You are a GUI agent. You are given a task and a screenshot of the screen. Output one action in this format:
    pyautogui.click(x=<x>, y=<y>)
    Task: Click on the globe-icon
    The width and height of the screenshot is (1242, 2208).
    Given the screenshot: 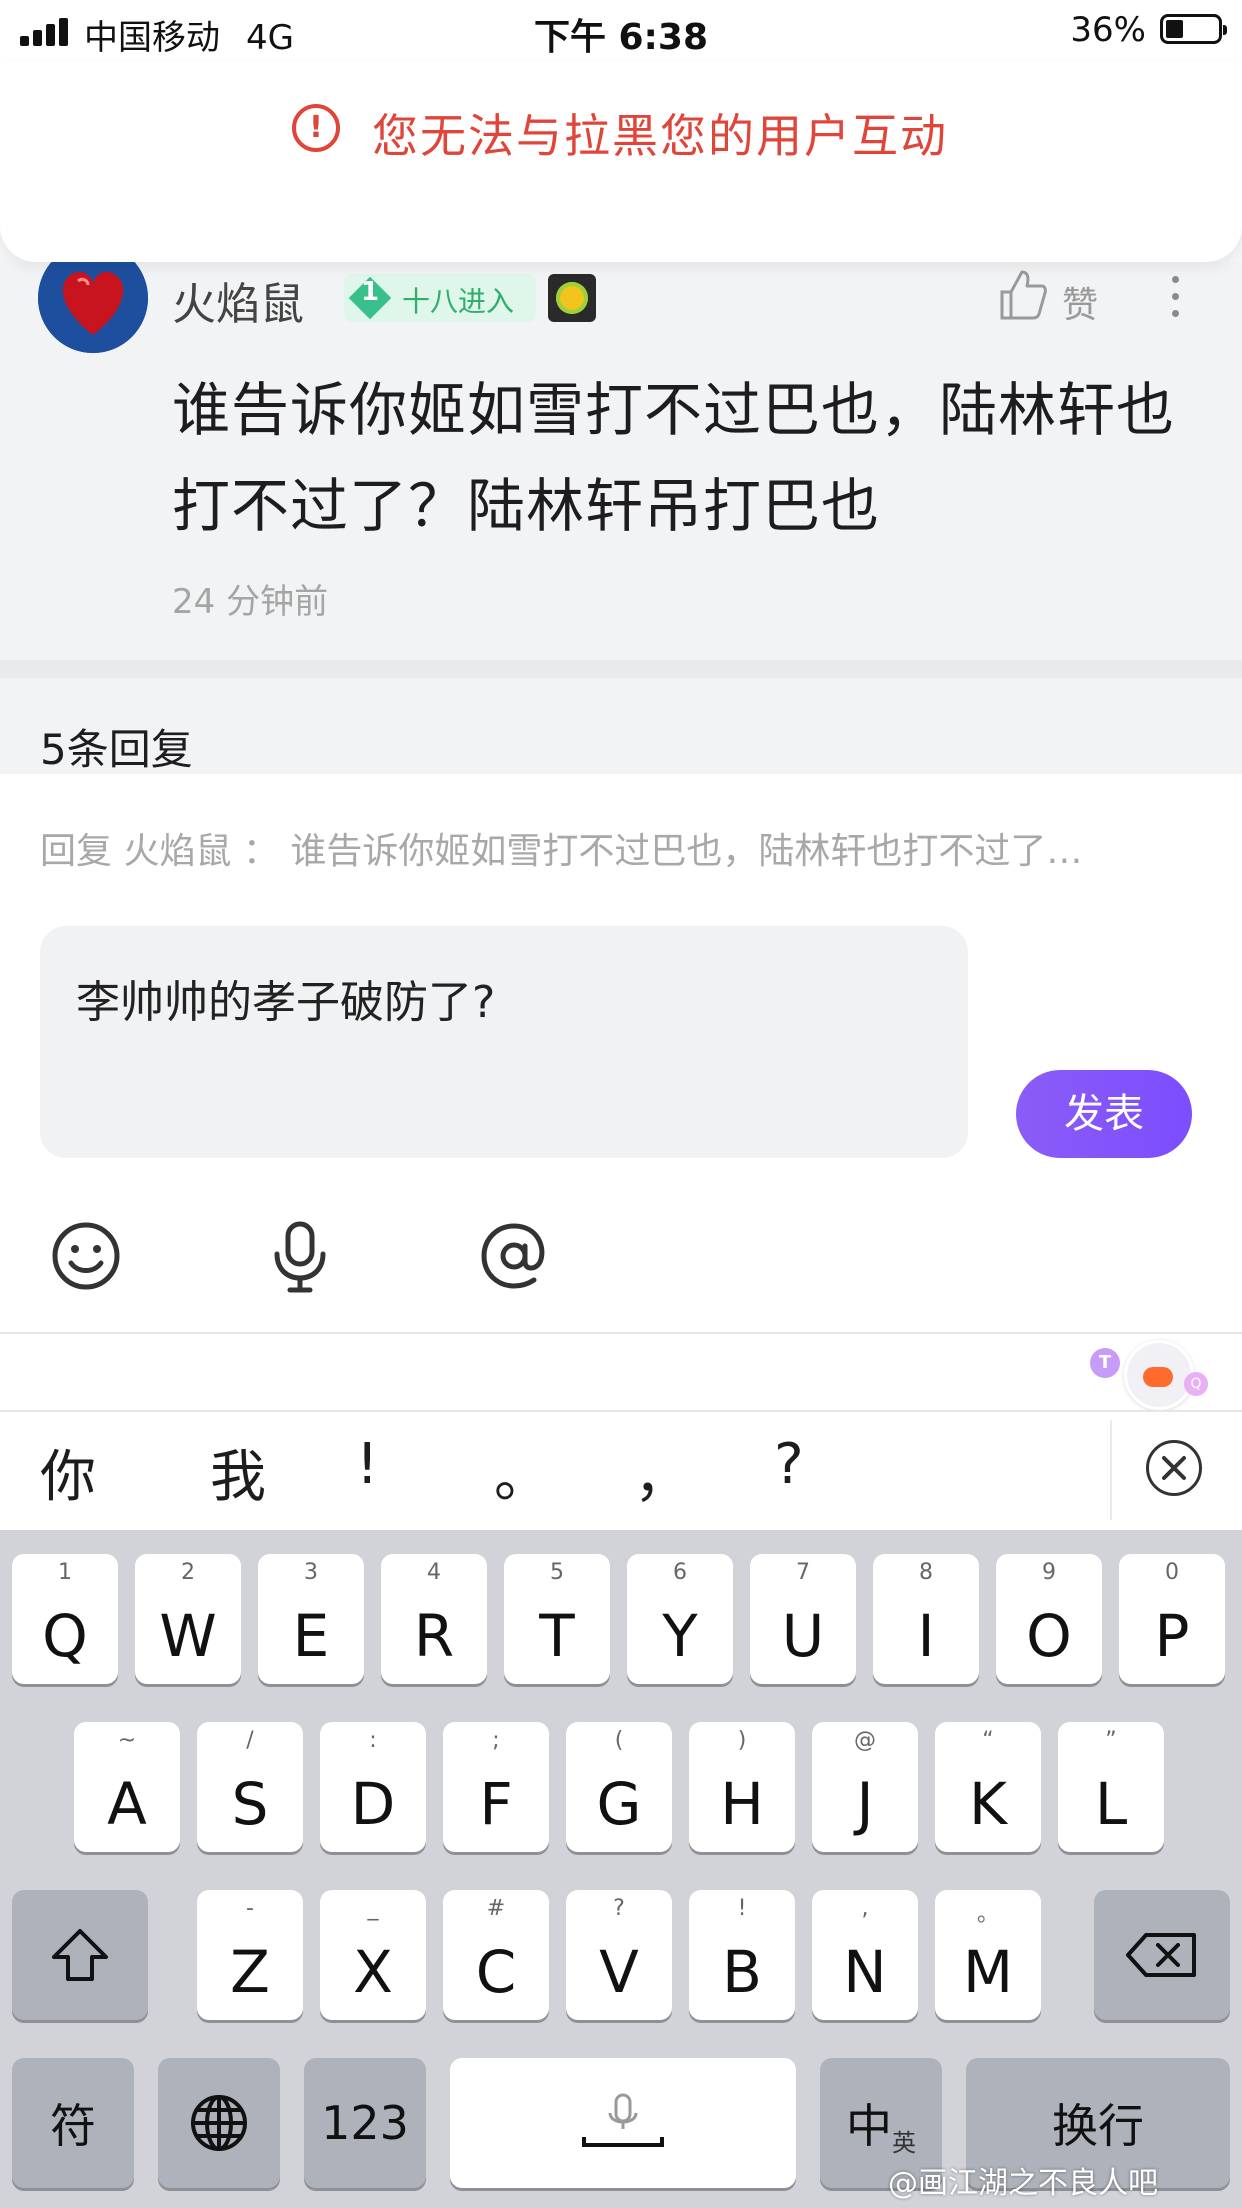 What is the action you would take?
    pyautogui.click(x=219, y=2123)
    